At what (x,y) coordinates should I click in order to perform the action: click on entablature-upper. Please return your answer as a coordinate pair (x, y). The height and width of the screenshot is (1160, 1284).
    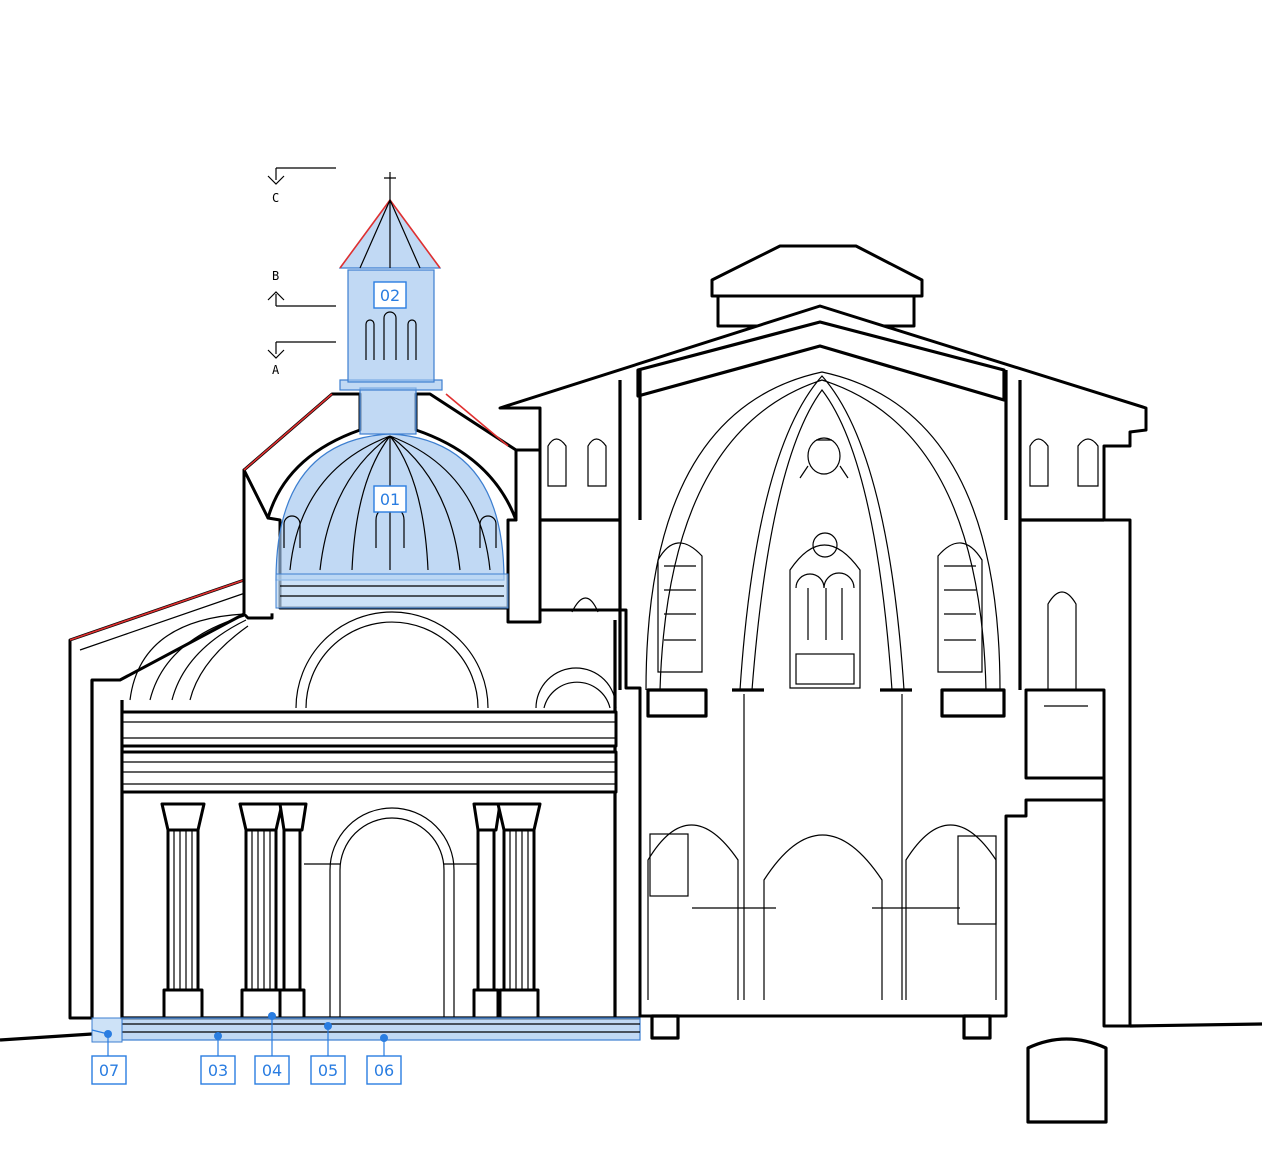
    Looking at the image, I should click on (369, 729).